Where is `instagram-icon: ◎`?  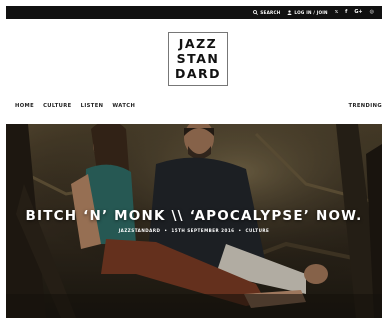 instagram-icon: ◎ is located at coordinates (372, 12).